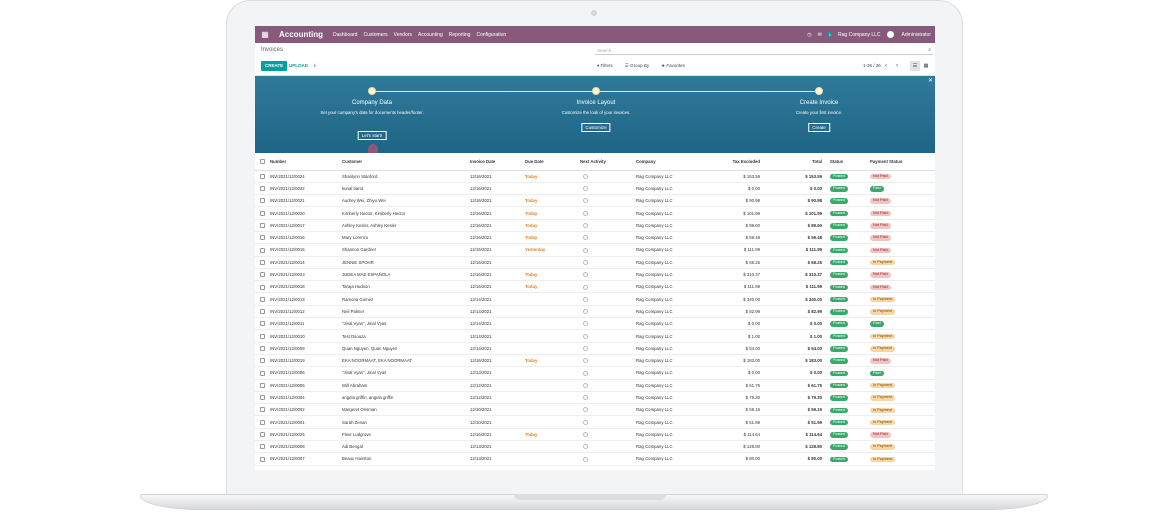  Describe the element at coordinates (430, 35) in the screenshot. I see `menu-accounting: Accounting` at that location.